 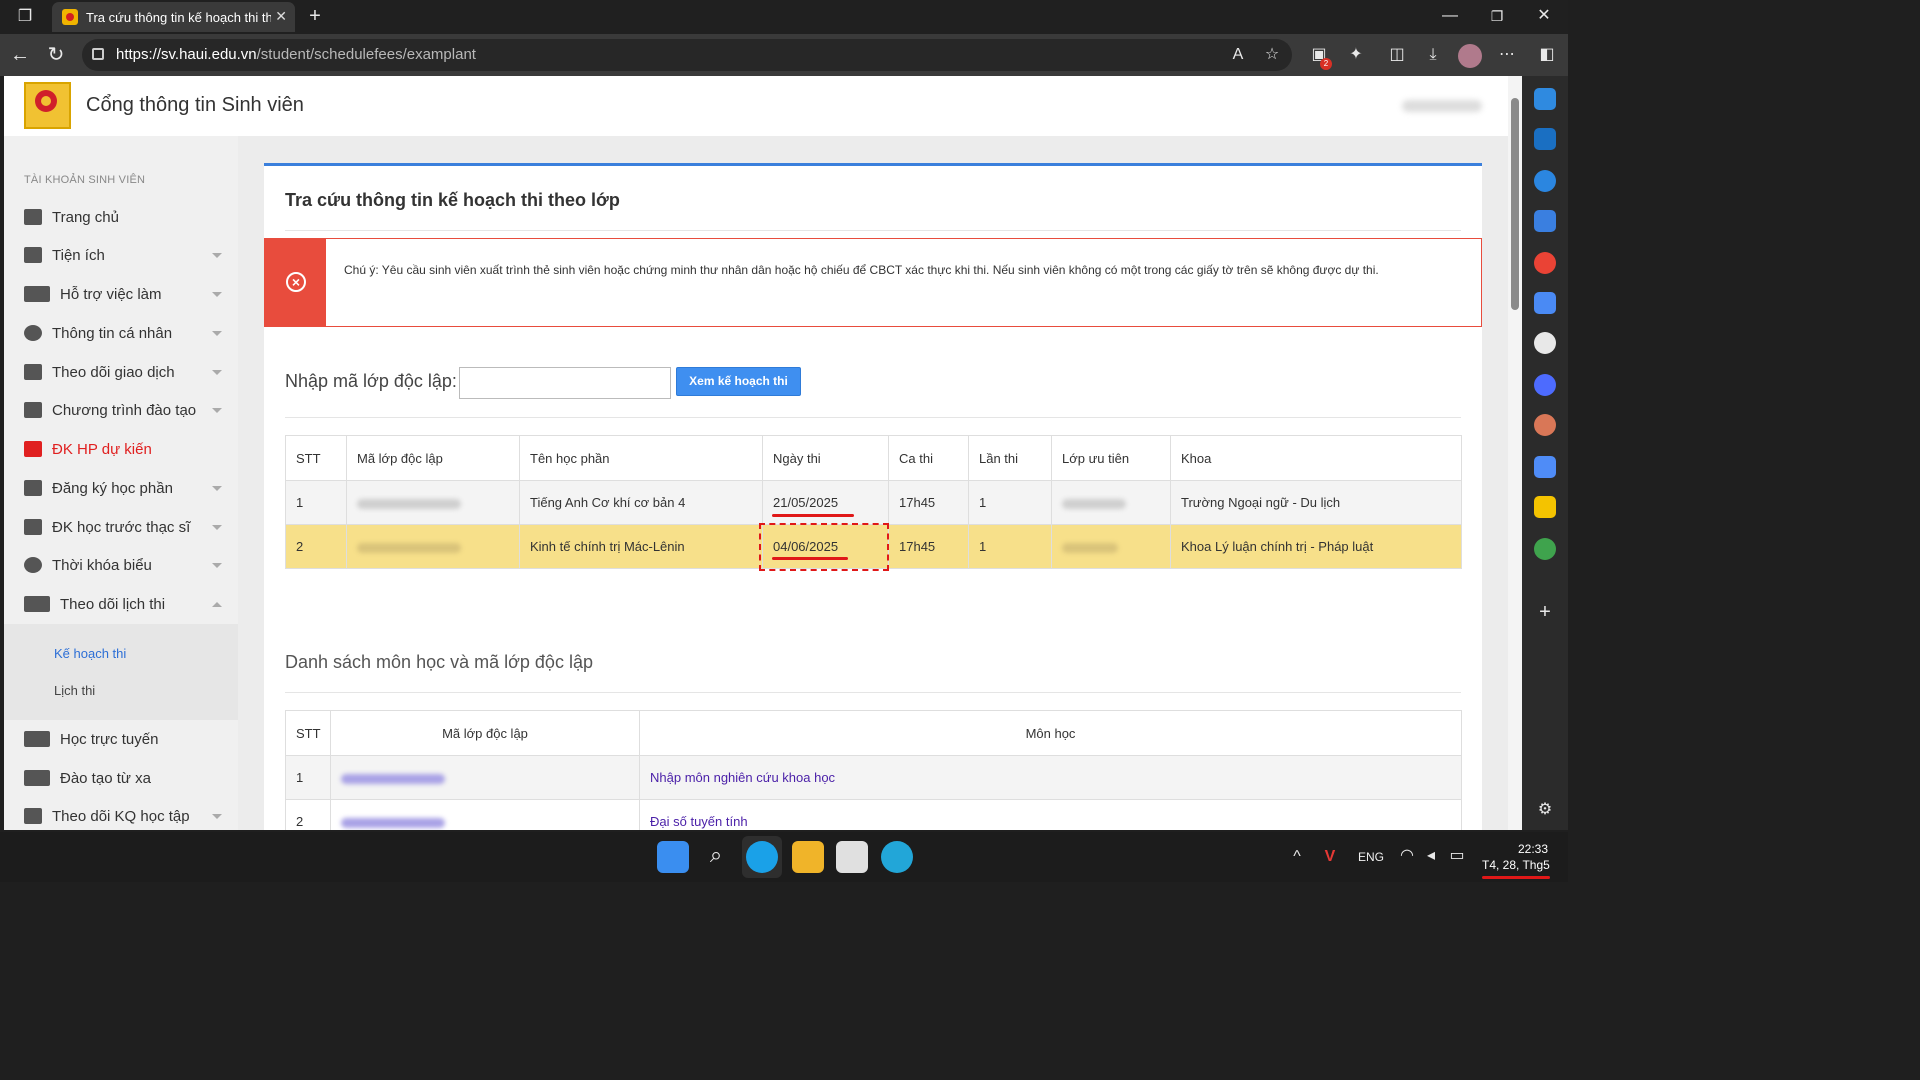 What do you see at coordinates (124, 333) in the screenshot?
I see `sidebar-item-personal-info: Thông tin cá nhân` at bounding box center [124, 333].